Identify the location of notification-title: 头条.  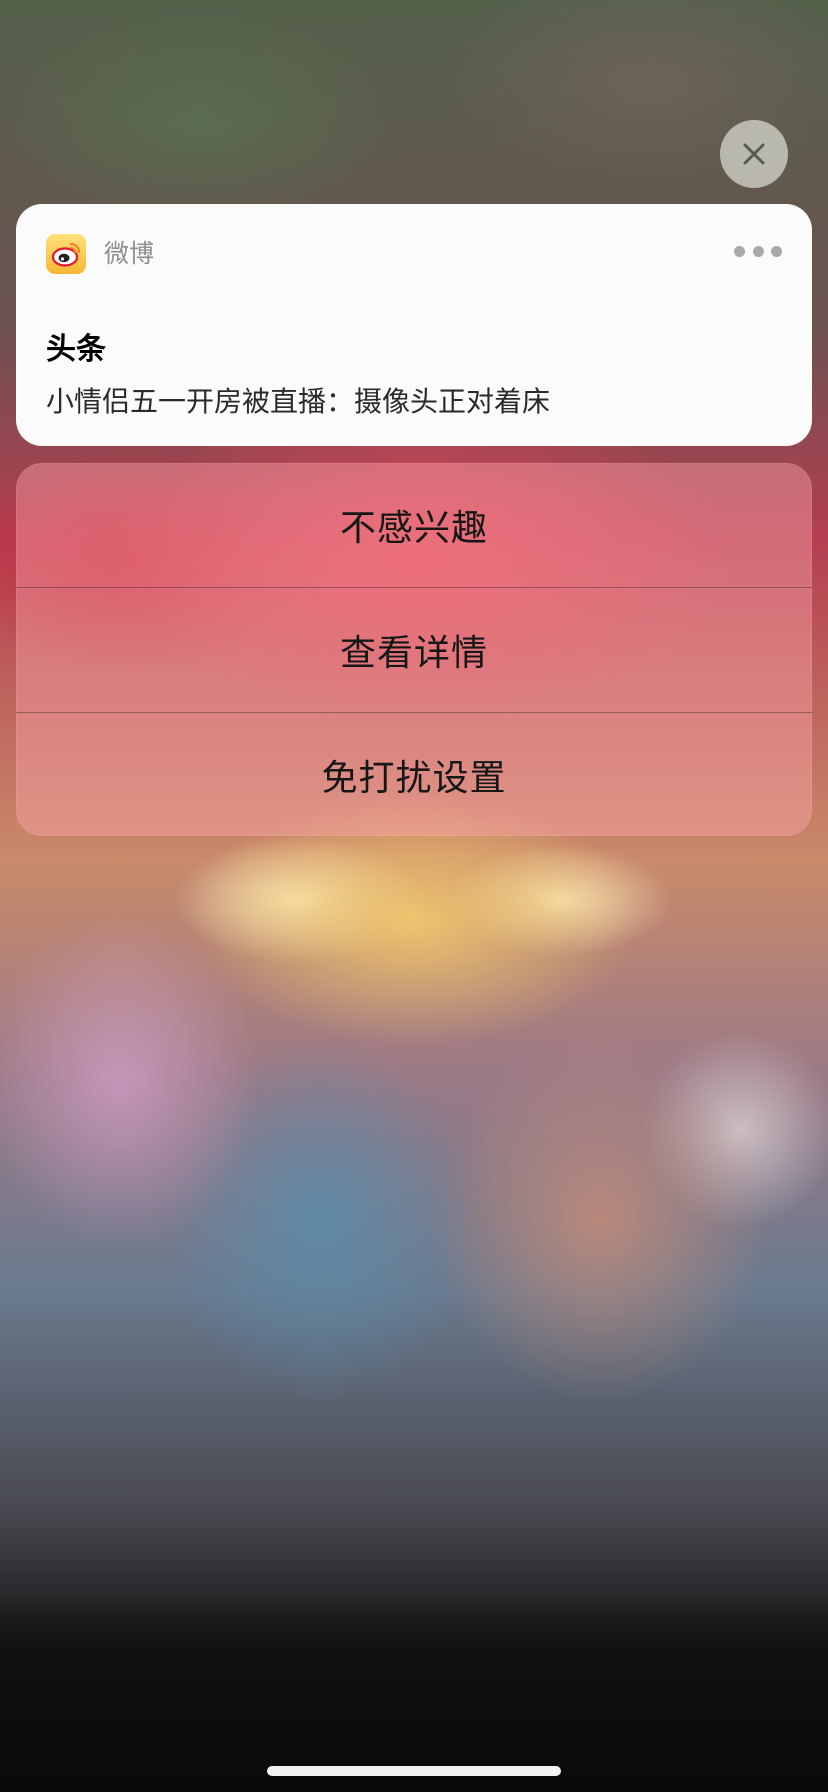
(76, 349).